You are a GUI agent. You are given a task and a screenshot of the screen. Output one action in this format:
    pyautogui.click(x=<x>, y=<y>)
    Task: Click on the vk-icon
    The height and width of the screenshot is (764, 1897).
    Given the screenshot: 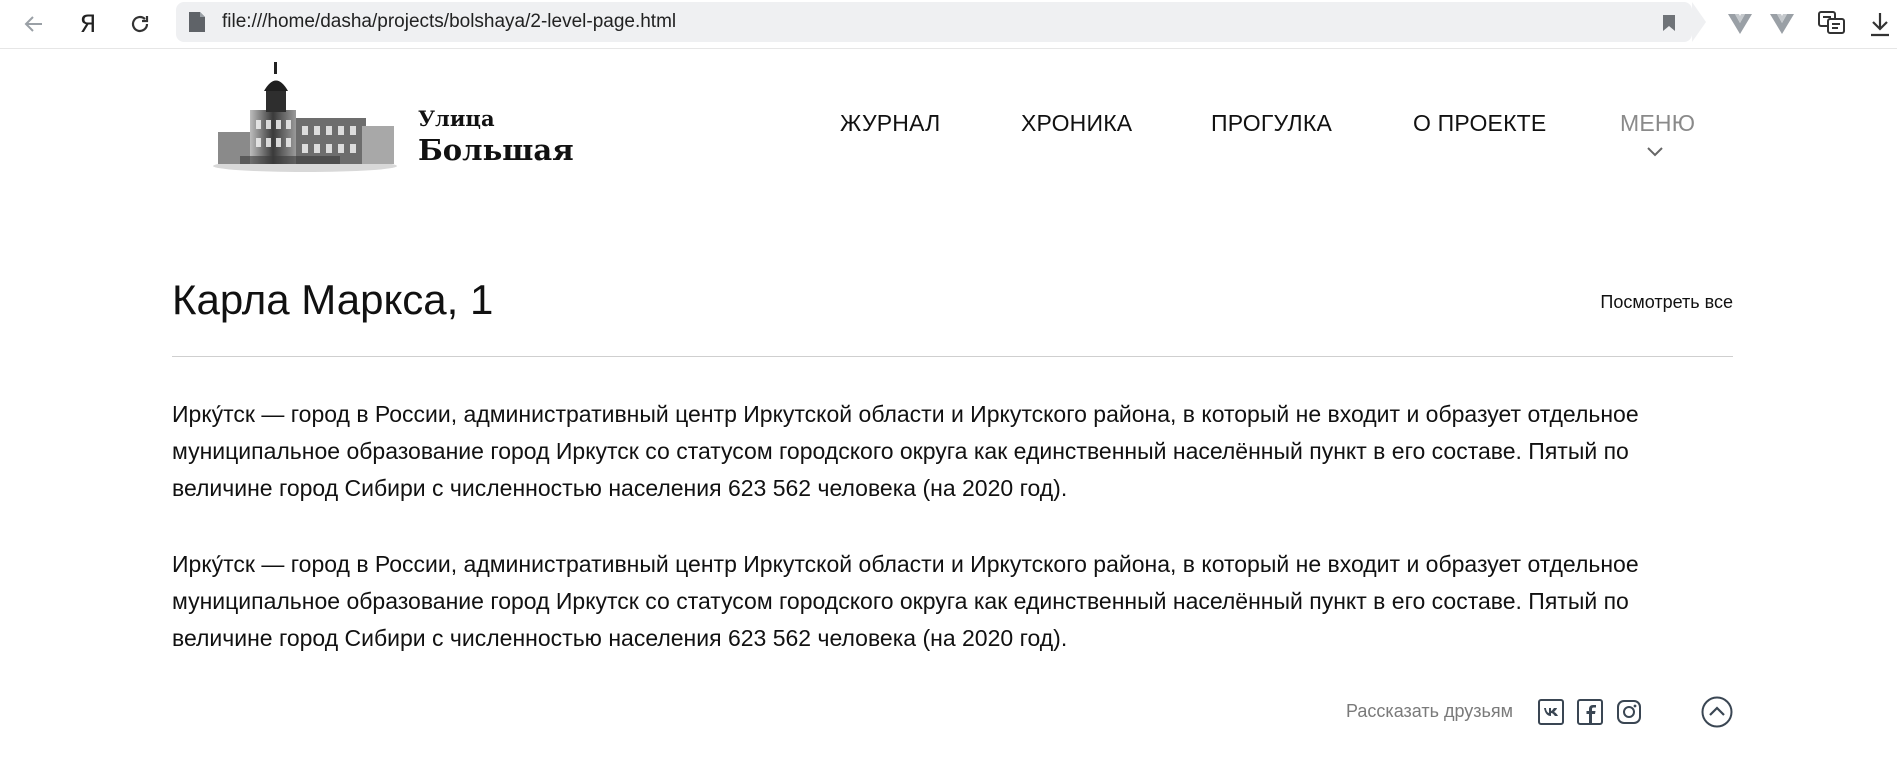 What is the action you would take?
    pyautogui.click(x=1551, y=712)
    